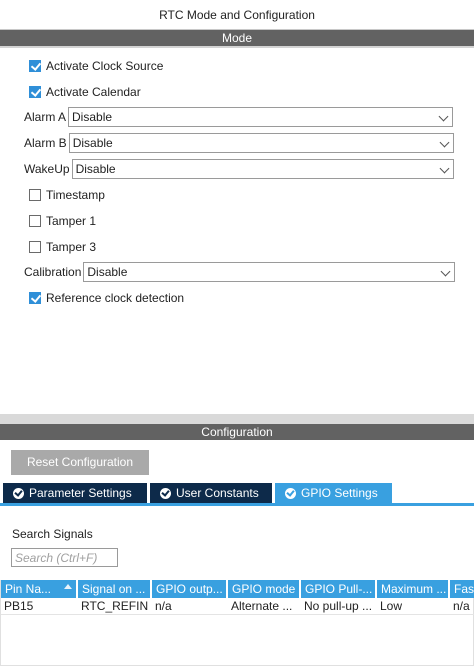 The image size is (474, 666). What do you see at coordinates (53, 272) in the screenshot?
I see `calibration-label: Calibration` at bounding box center [53, 272].